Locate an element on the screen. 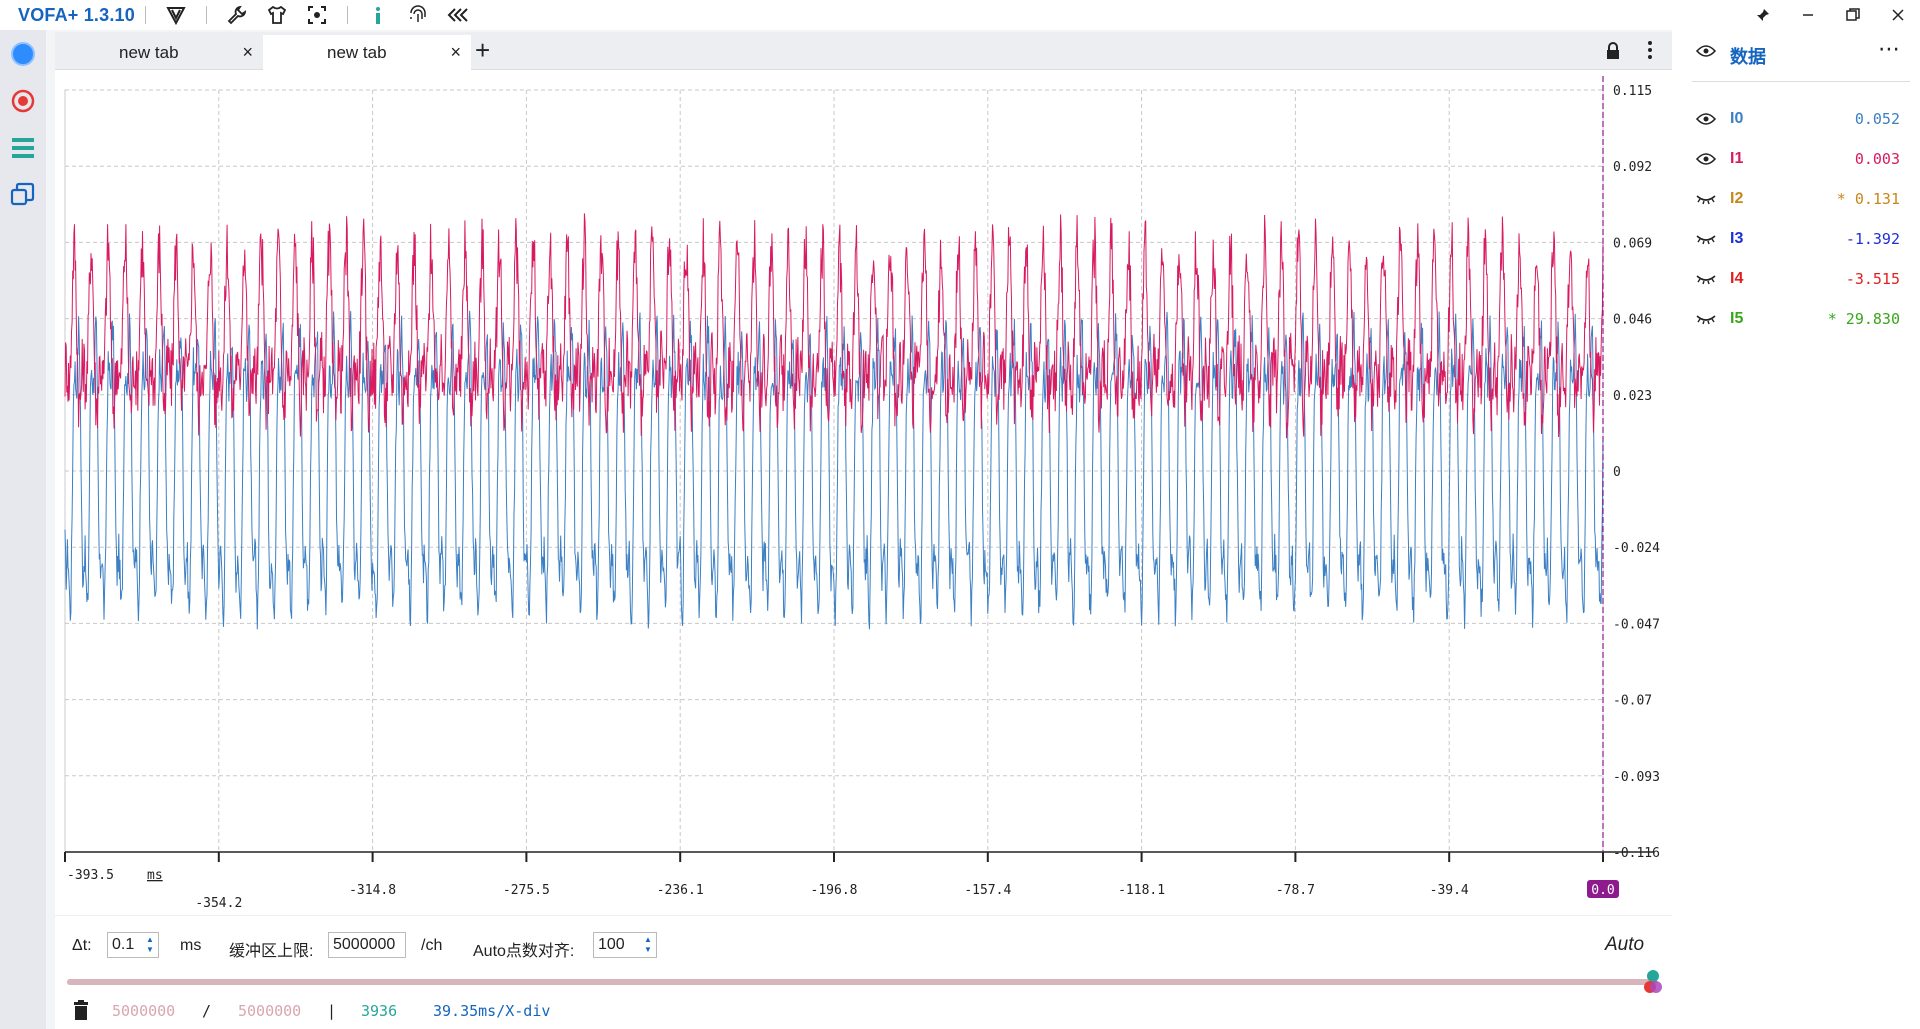 This screenshot has width=1920, height=1029. channel-value: * 0.131 is located at coordinates (1868, 199).